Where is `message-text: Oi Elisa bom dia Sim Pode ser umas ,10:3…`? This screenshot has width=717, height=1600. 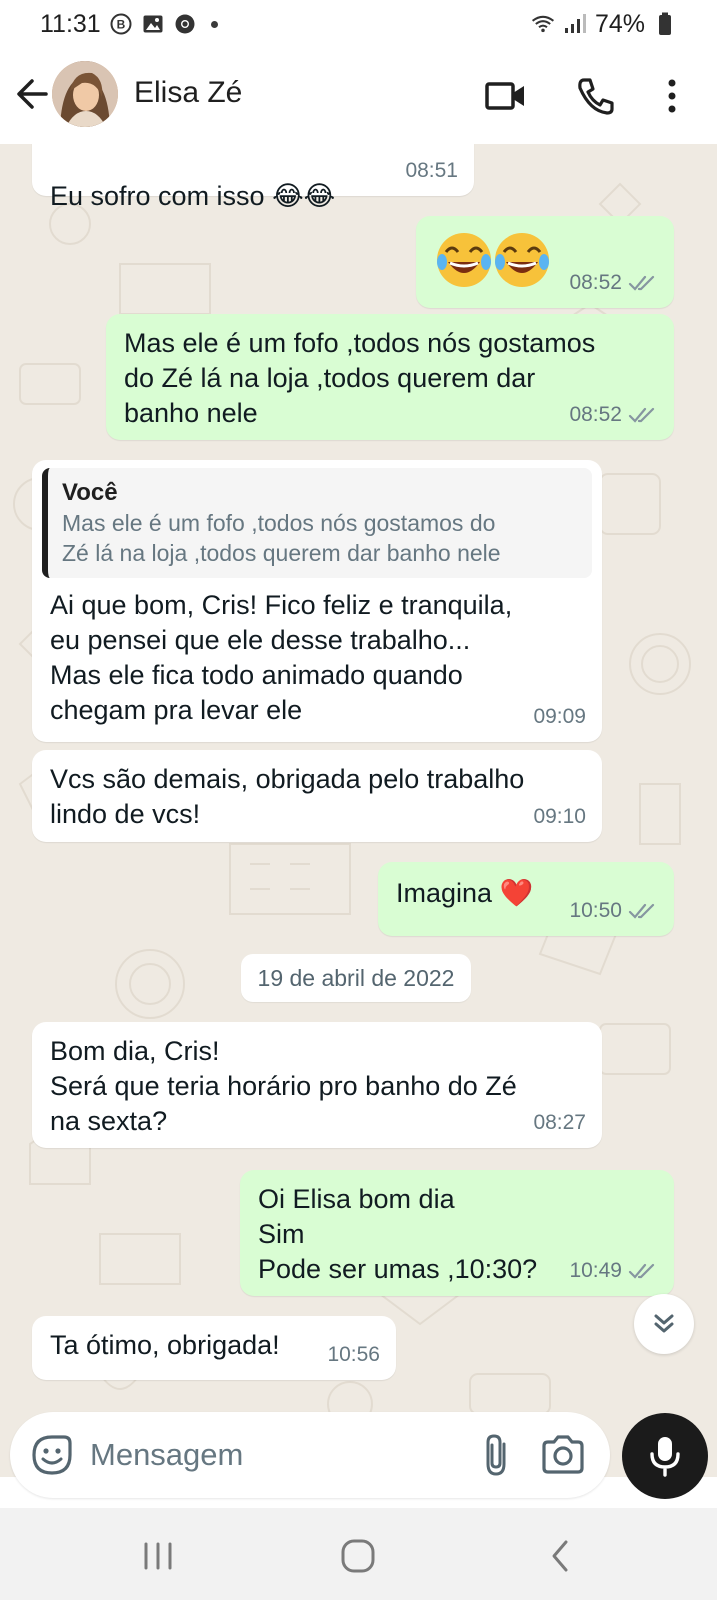
message-text: Oi Elisa bom dia Sim Pode ser umas ,10:3… is located at coordinates (398, 1234).